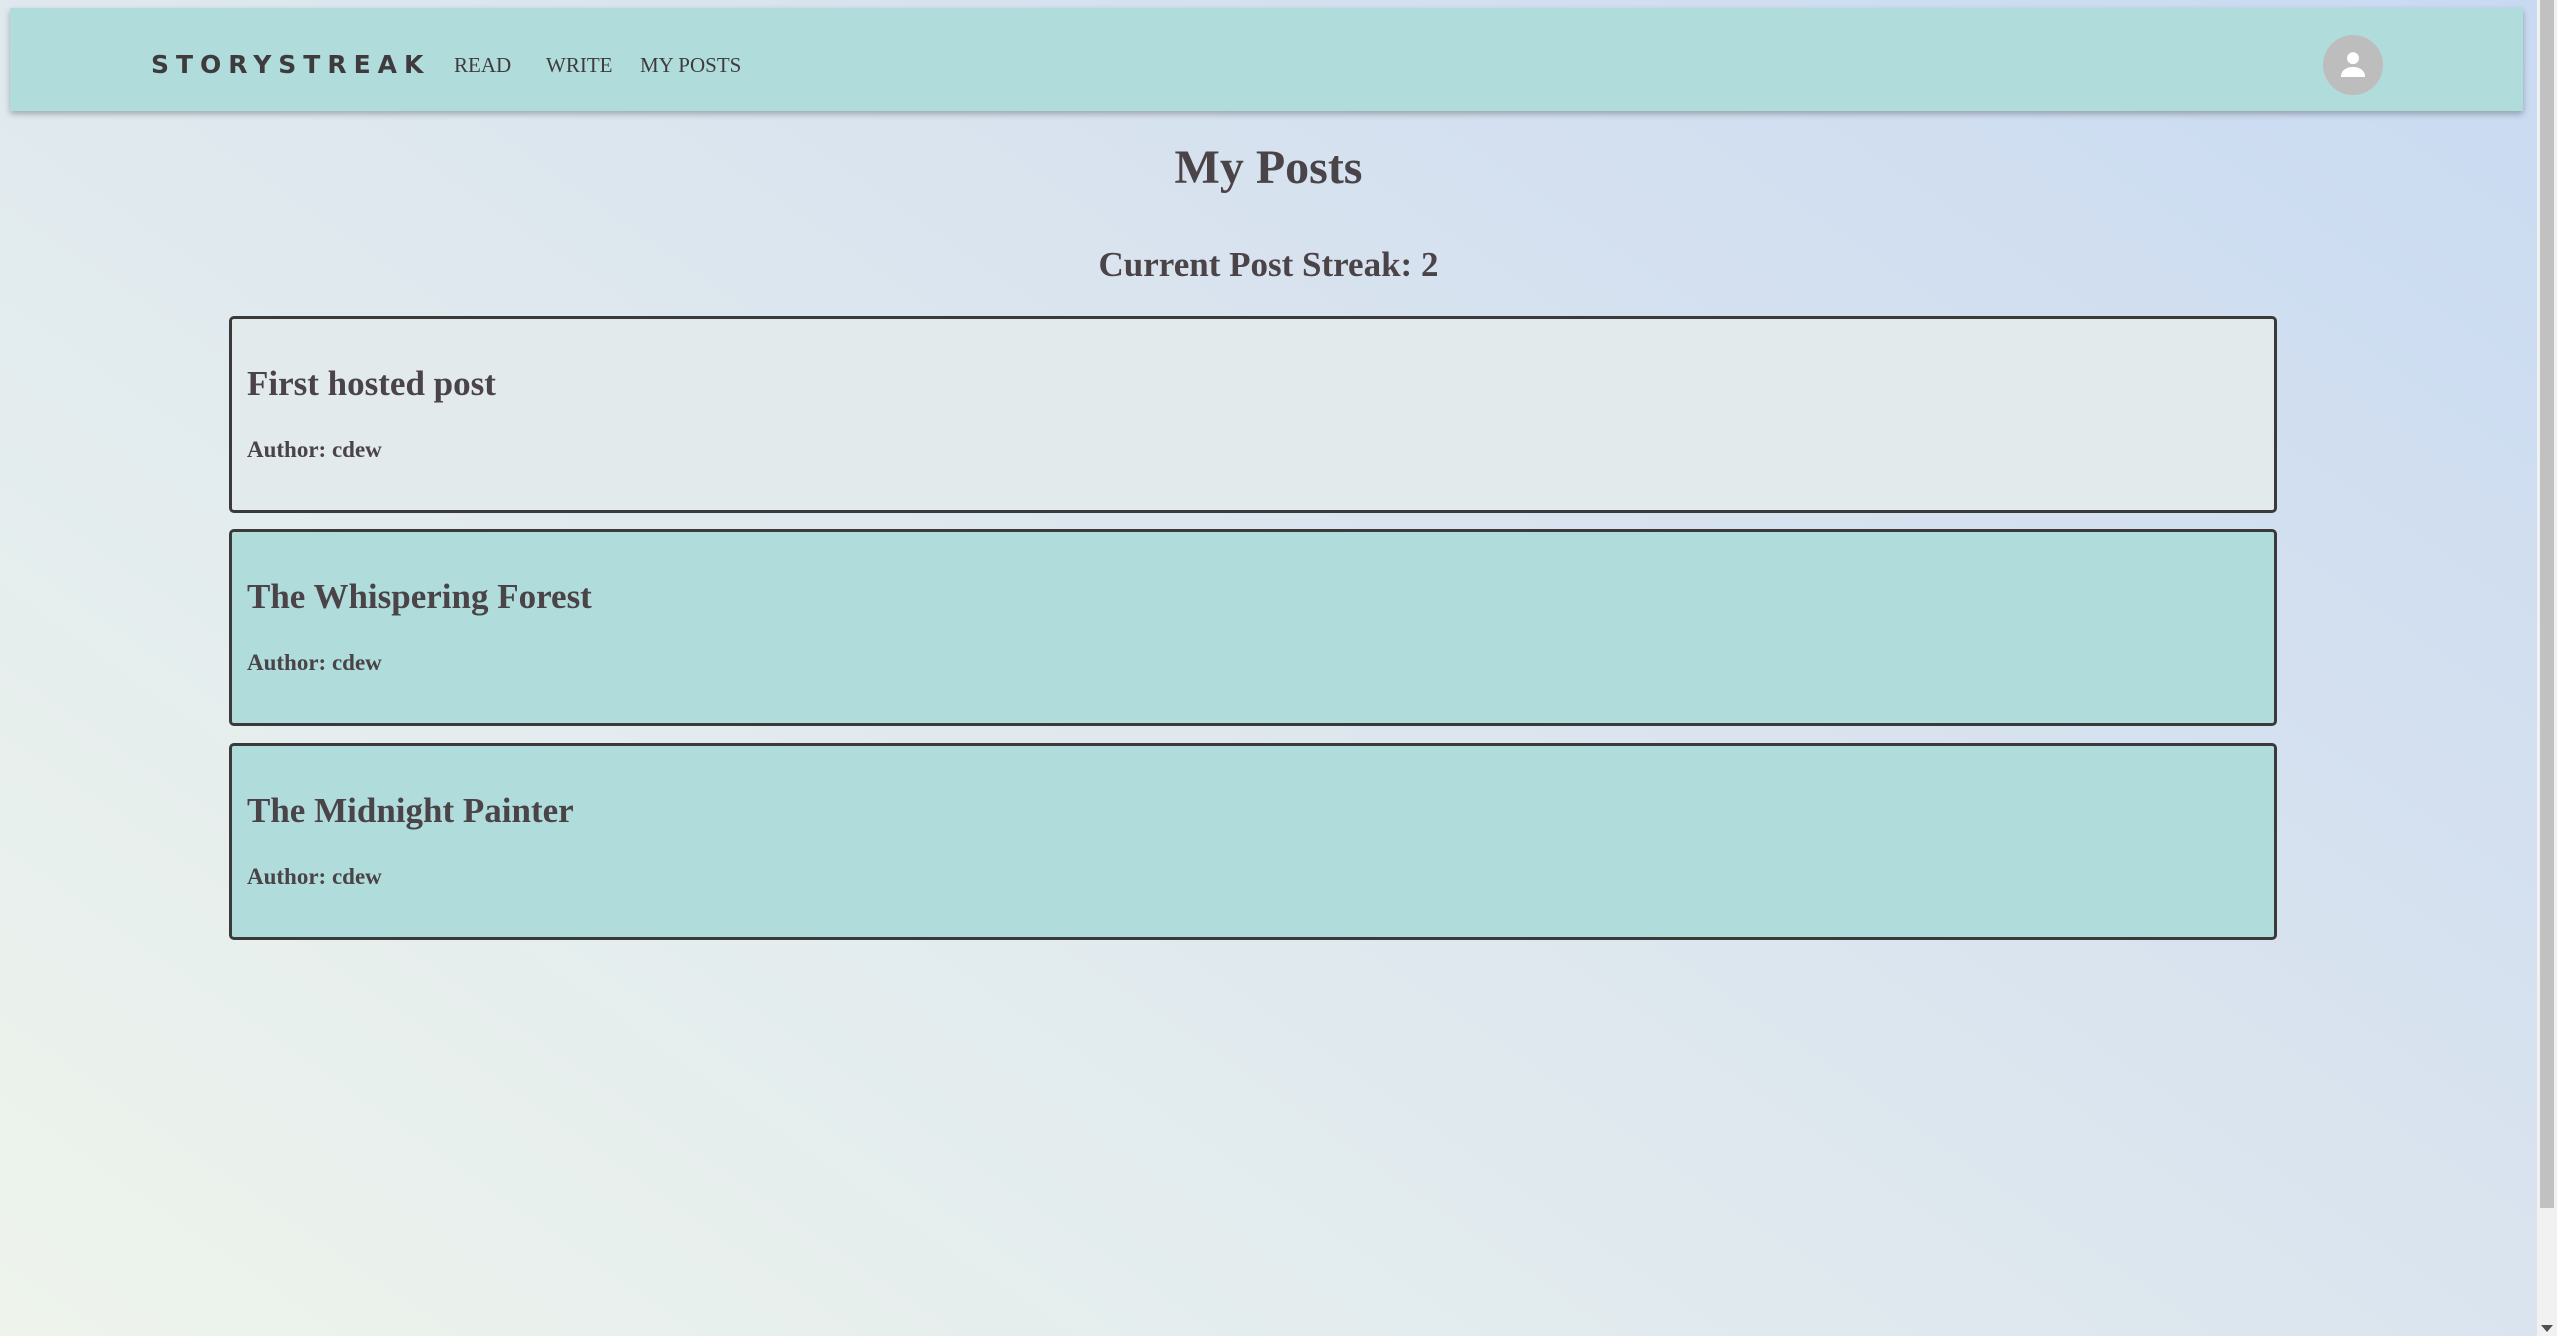 The height and width of the screenshot is (1336, 2557). Describe the element at coordinates (1268, 264) in the screenshot. I see `post-streak-counter: Current Post Streak: 2` at that location.